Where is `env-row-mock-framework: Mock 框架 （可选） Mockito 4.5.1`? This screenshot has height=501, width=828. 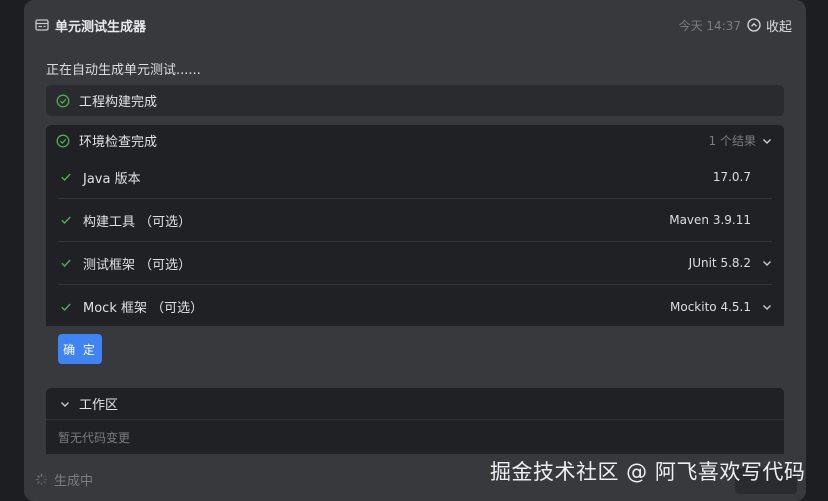 env-row-mock-framework: Mock 框架 （可选） Mockito 4.5.1 is located at coordinates (415, 306).